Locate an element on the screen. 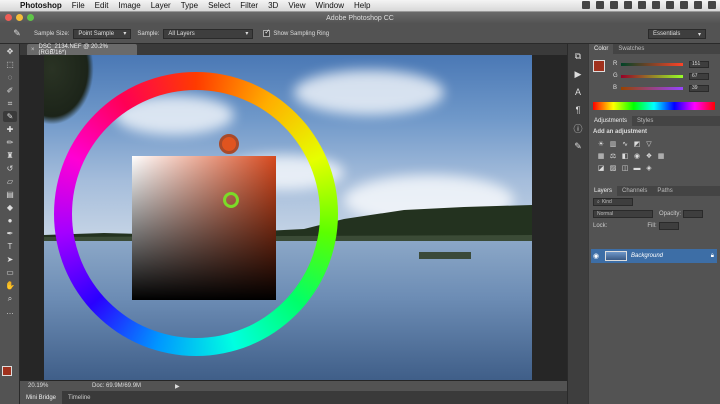 The height and width of the screenshot is (404, 720). move-tool-icon: ✥ is located at coordinates (10, 51).